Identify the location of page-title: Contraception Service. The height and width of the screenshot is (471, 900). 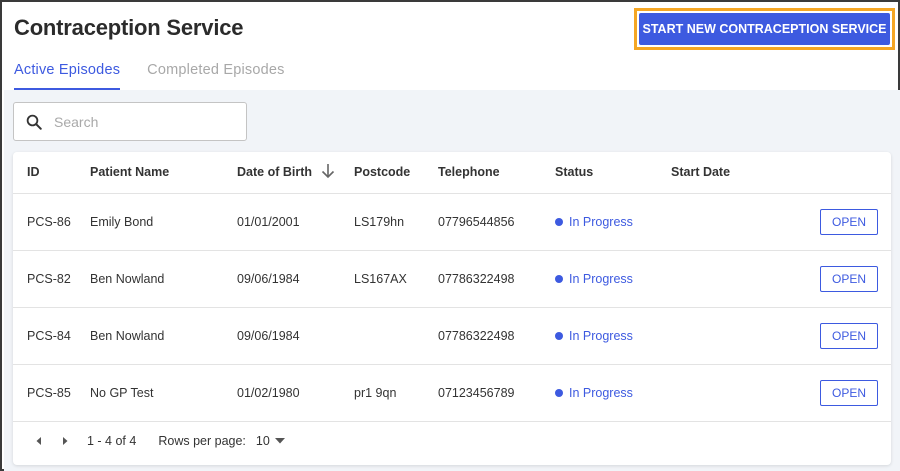
(129, 27).